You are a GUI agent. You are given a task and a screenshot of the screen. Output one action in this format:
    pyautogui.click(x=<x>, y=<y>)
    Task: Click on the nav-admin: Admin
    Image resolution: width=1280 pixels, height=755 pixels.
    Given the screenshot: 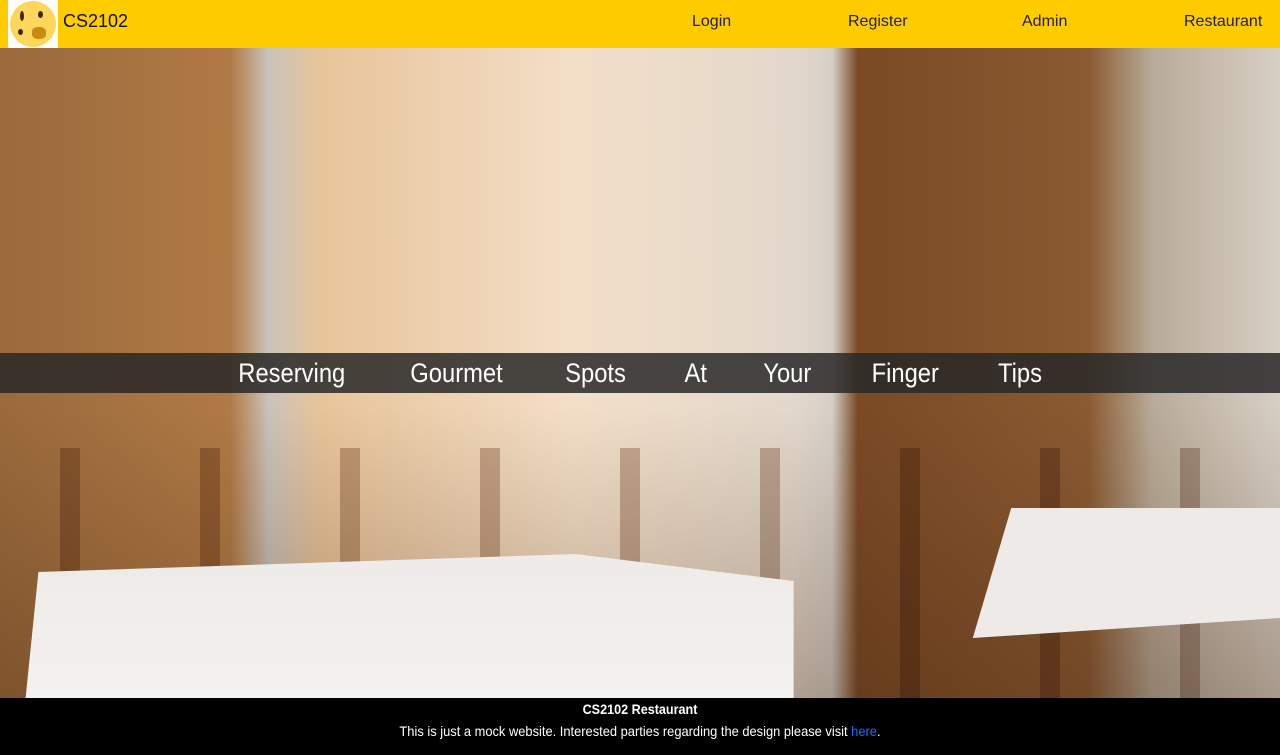 What is the action you would take?
    pyautogui.click(x=1044, y=22)
    